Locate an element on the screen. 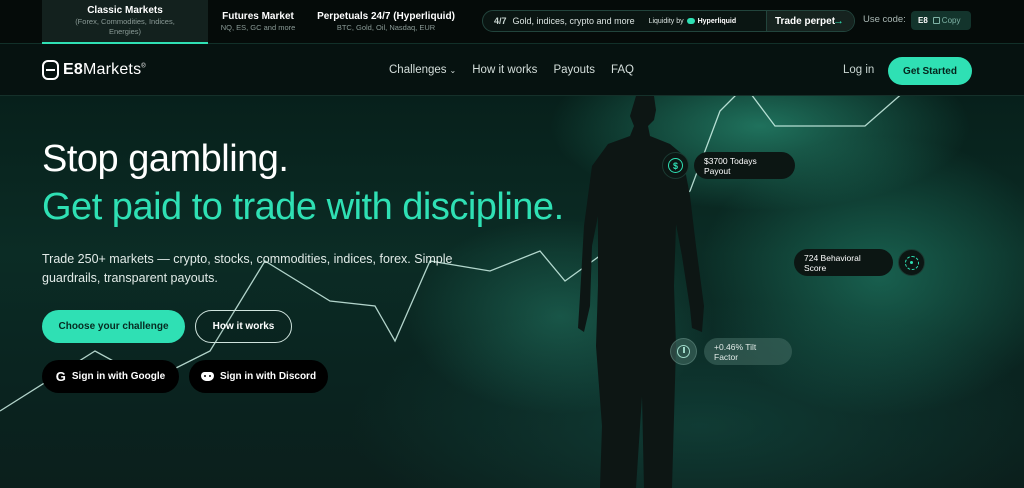 The image size is (1024, 488). hyperliquid-icon is located at coordinates (690, 21).